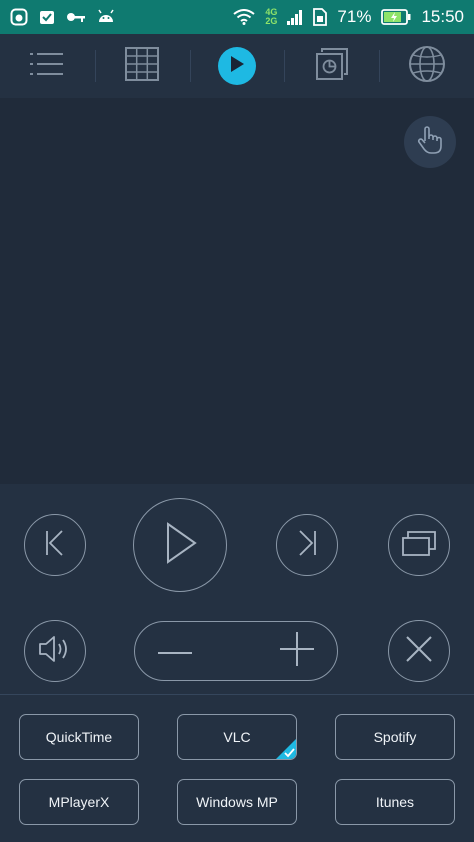 Image resolution: width=474 pixels, height=842 pixels. What do you see at coordinates (76, 17) in the screenshot?
I see `key-icon` at bounding box center [76, 17].